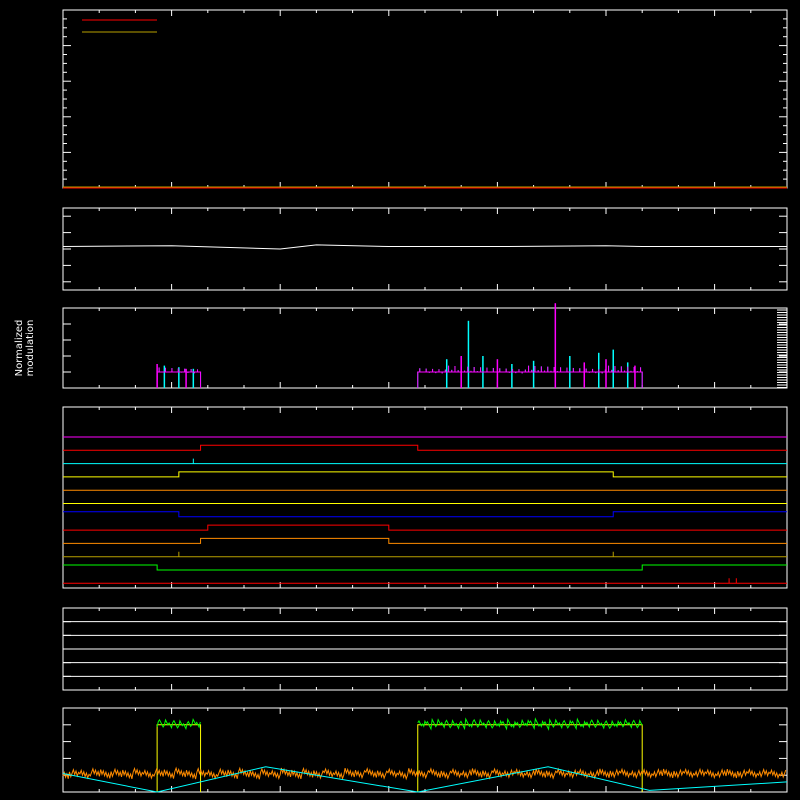 Image resolution: width=800 pixels, height=800 pixels. Describe the element at coordinates (425, 527) in the screenshot. I see `flag-line-saa-flag` at that location.